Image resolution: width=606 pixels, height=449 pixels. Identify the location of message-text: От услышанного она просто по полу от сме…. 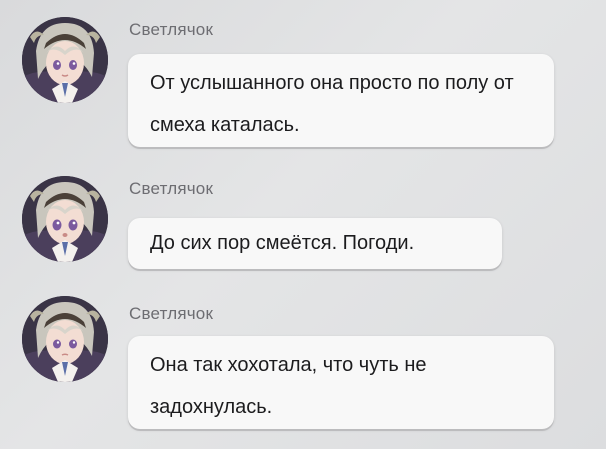
(332, 104).